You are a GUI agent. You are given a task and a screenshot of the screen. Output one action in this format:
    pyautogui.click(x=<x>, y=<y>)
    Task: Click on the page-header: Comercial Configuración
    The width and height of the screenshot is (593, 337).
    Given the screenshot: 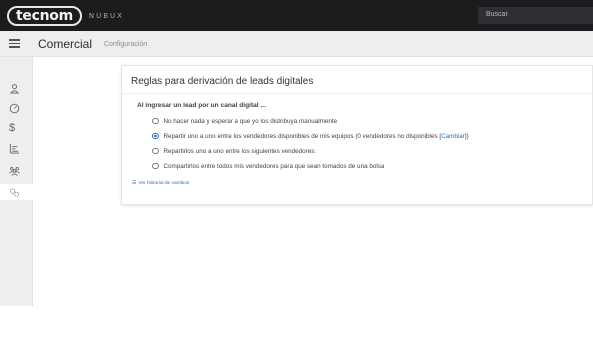 What is the action you would take?
    pyautogui.click(x=296, y=44)
    